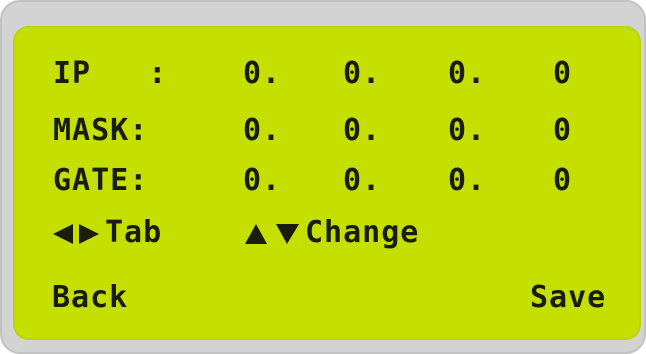 The width and height of the screenshot is (646, 354). Describe the element at coordinates (562, 131) in the screenshot. I see `mask-octet-4: 0` at that location.